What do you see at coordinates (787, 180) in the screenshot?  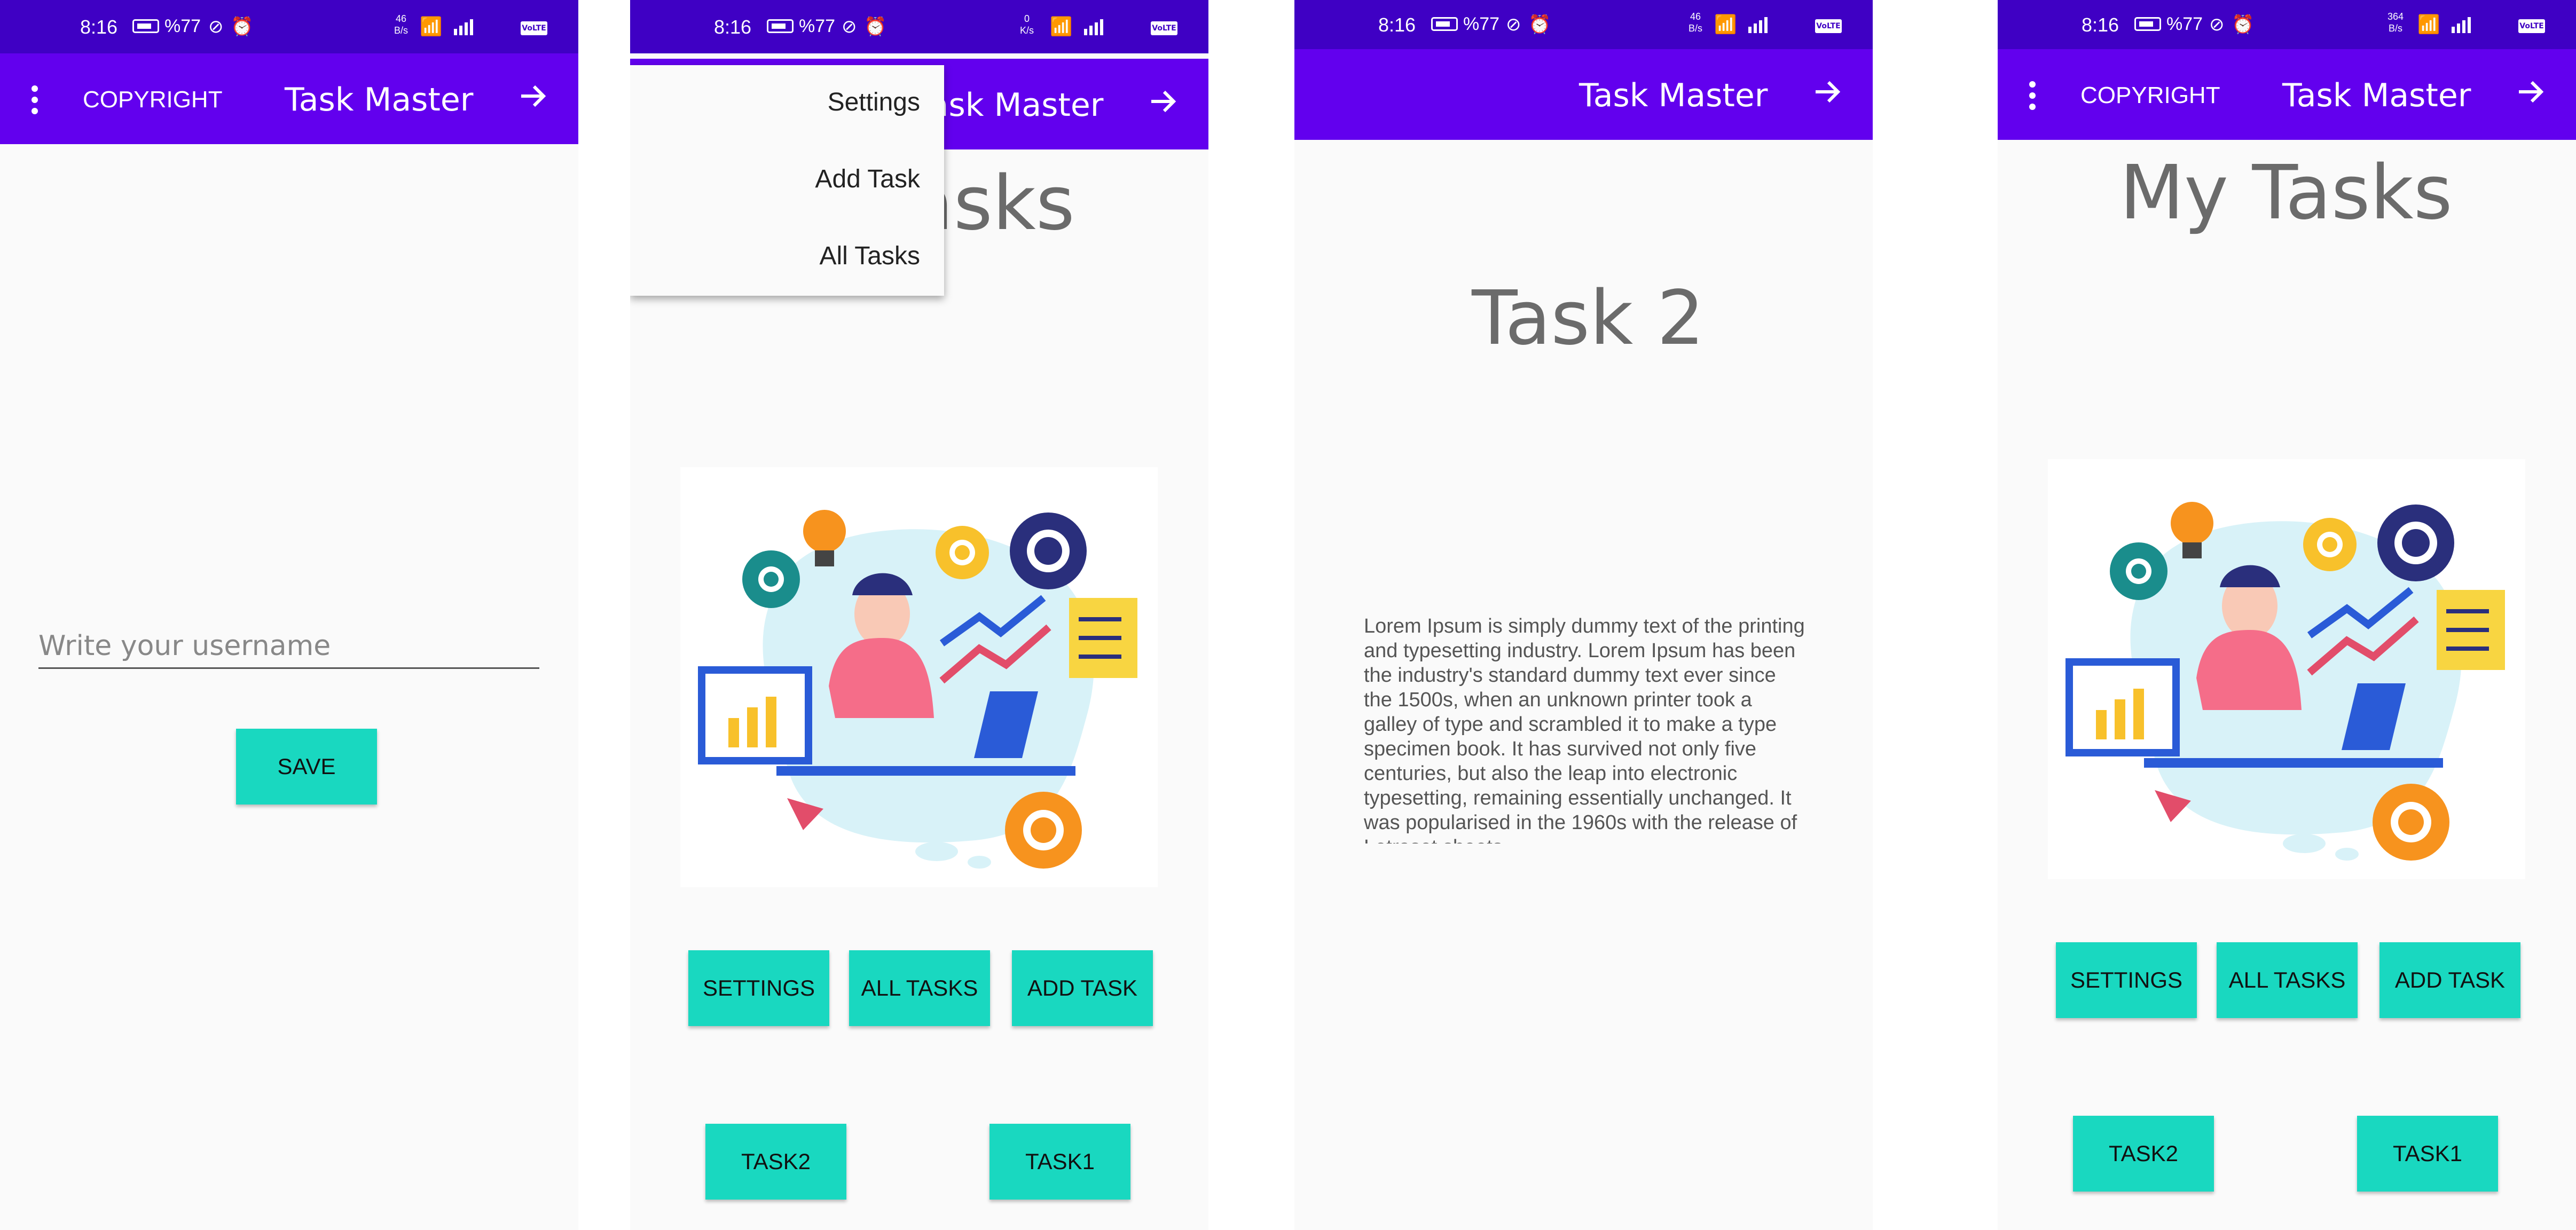 I see `overflow-menu: Settings Add Task All Tasks` at bounding box center [787, 180].